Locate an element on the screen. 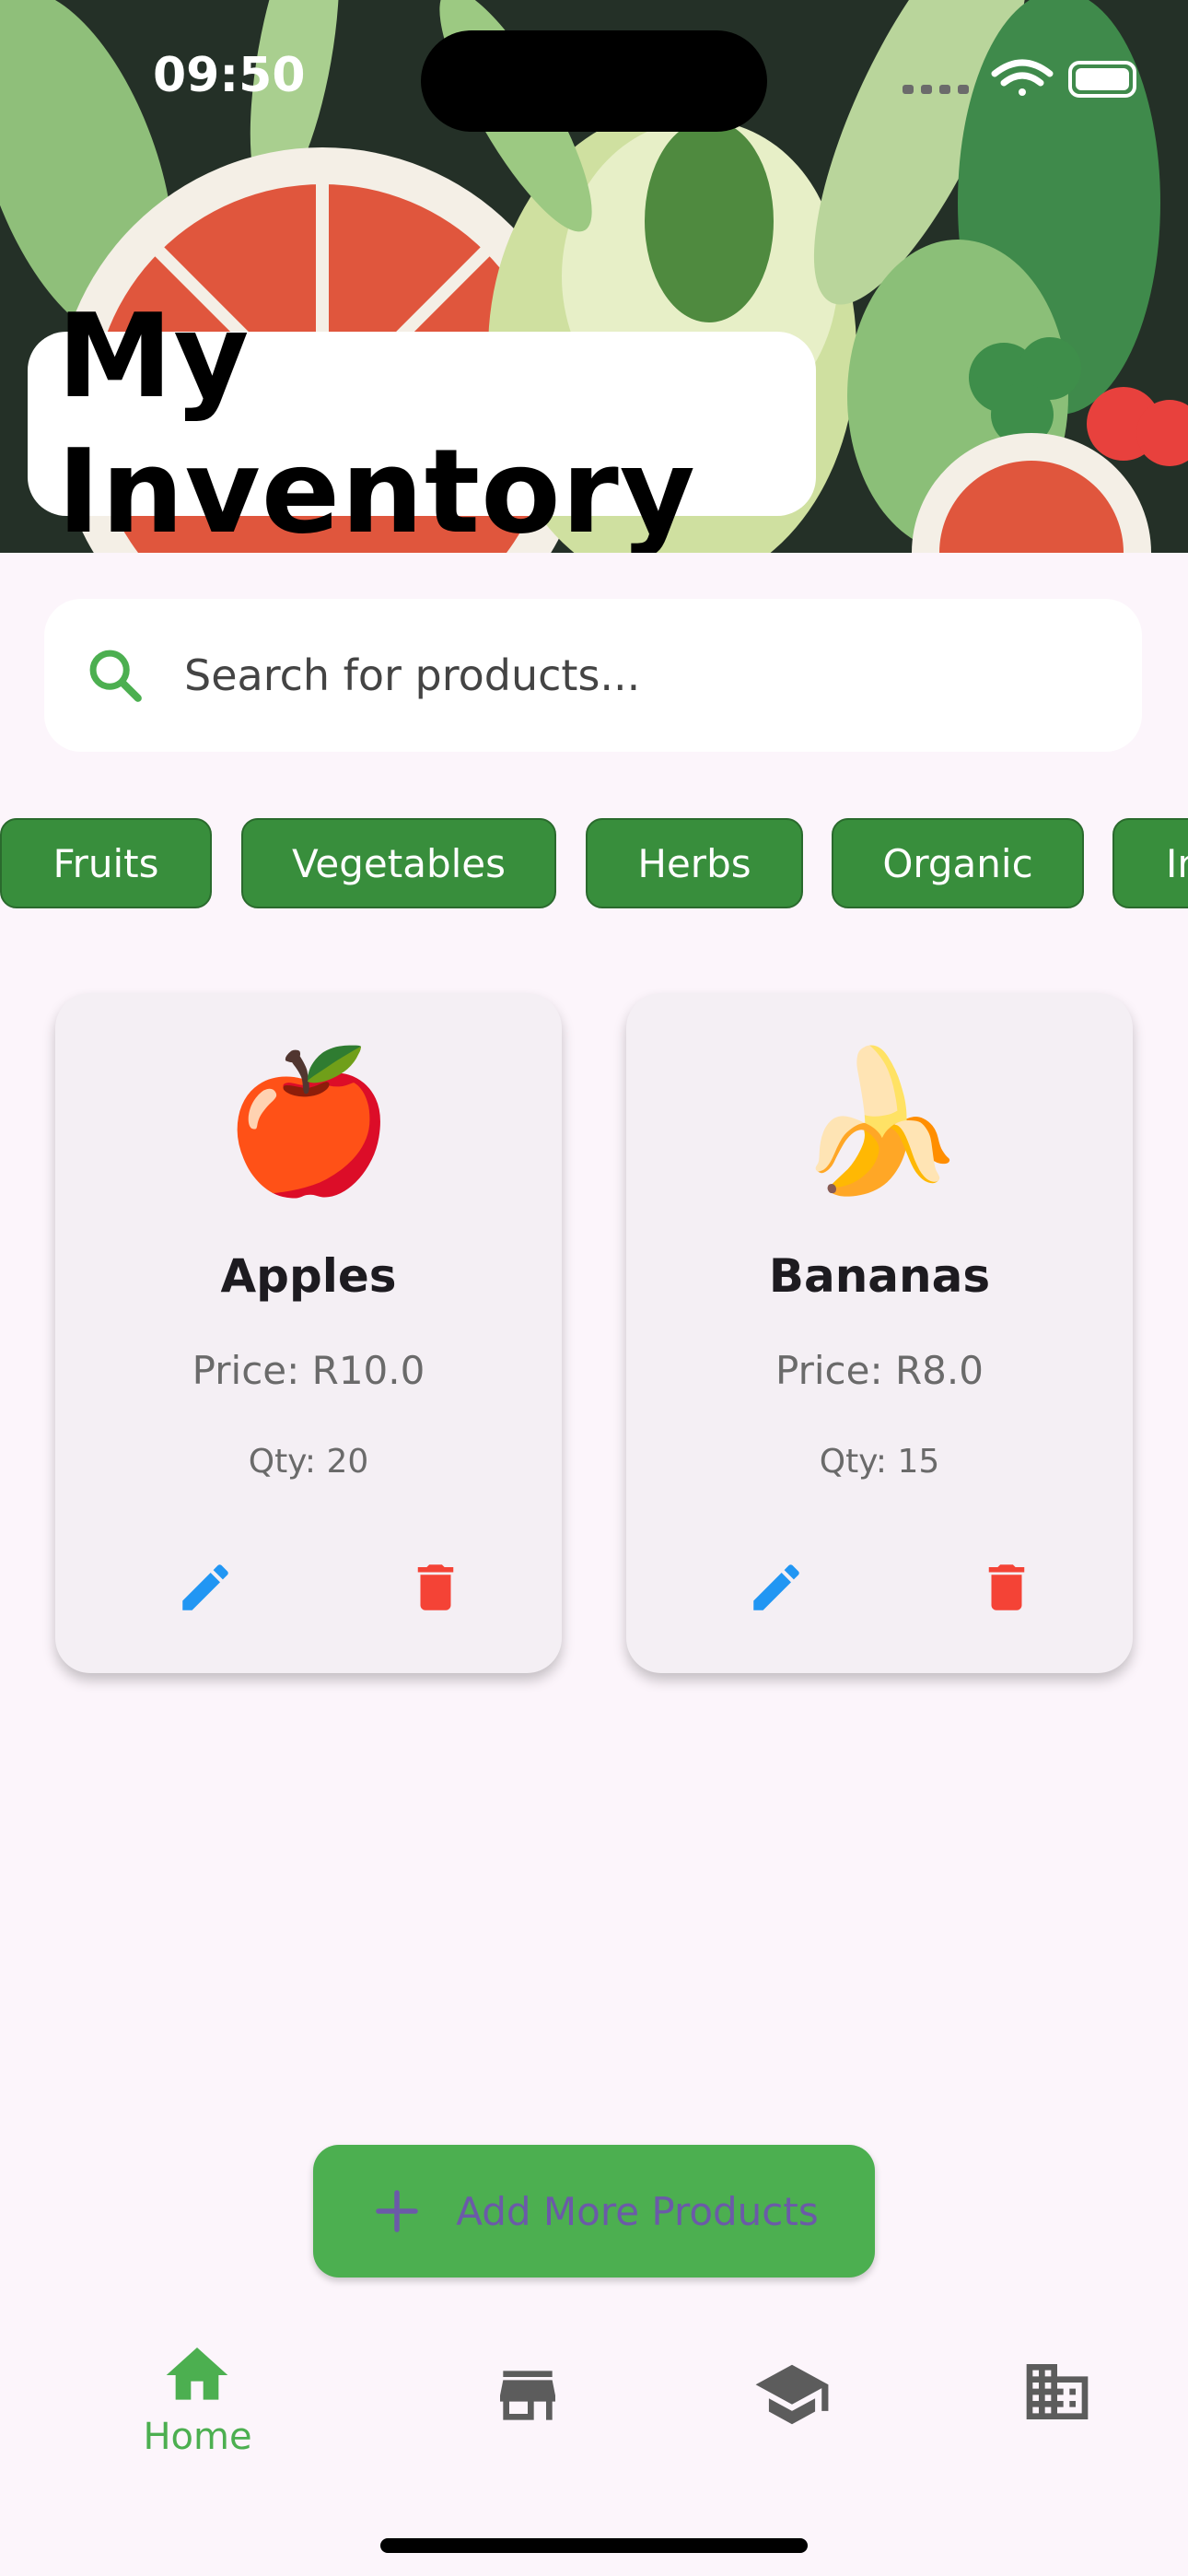  wifi-icon is located at coordinates (1022, 77).